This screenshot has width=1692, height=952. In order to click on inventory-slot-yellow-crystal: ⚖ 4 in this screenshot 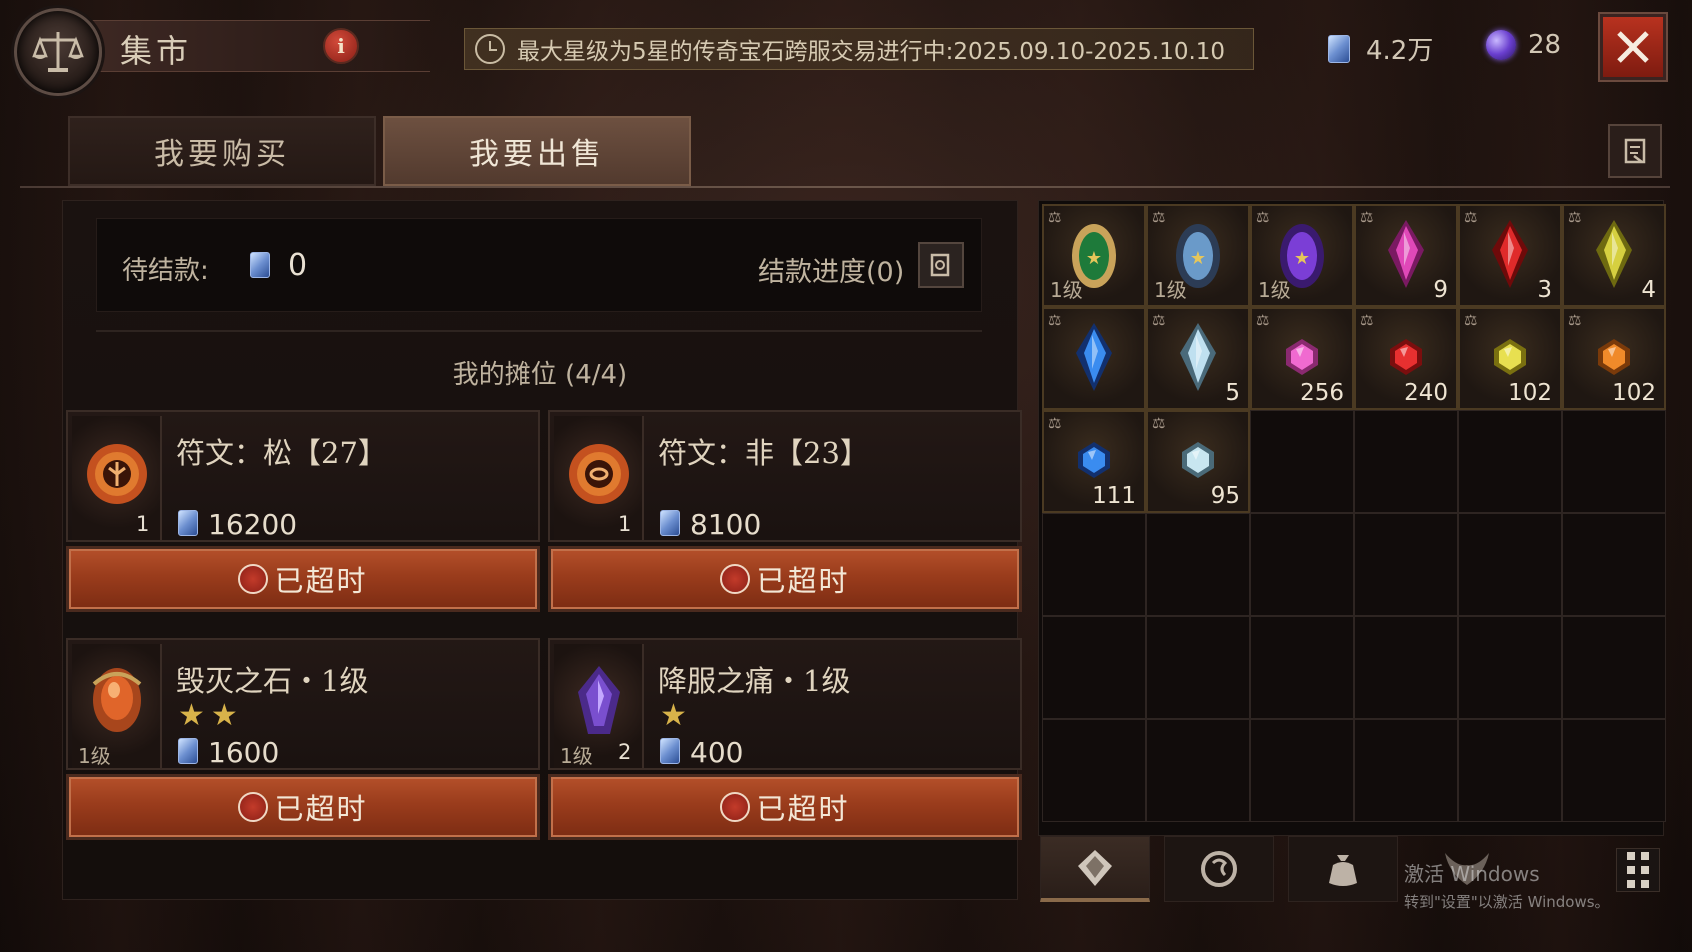, I will do `click(1614, 255)`.